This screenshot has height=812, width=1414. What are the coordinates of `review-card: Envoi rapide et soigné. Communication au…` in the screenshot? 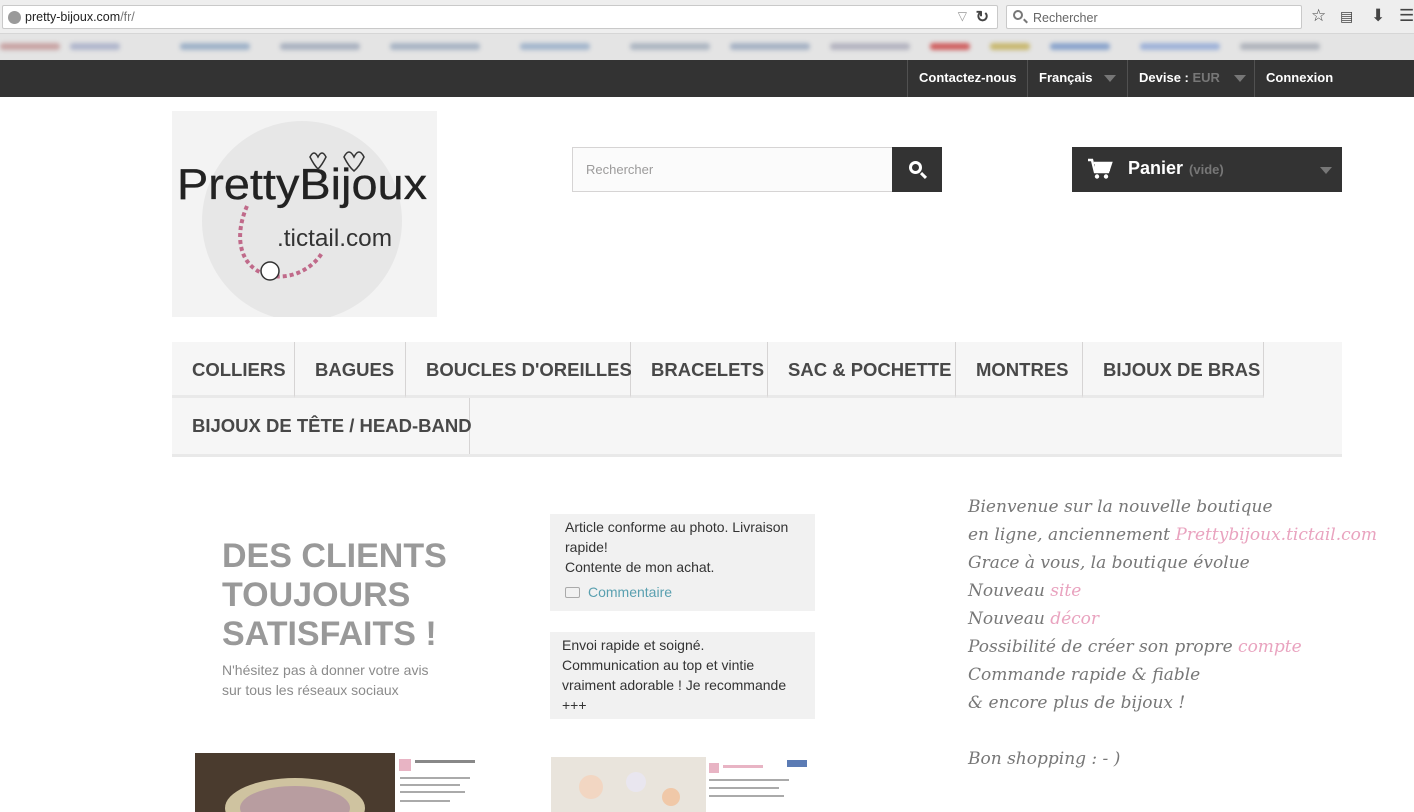 It's located at (682, 675).